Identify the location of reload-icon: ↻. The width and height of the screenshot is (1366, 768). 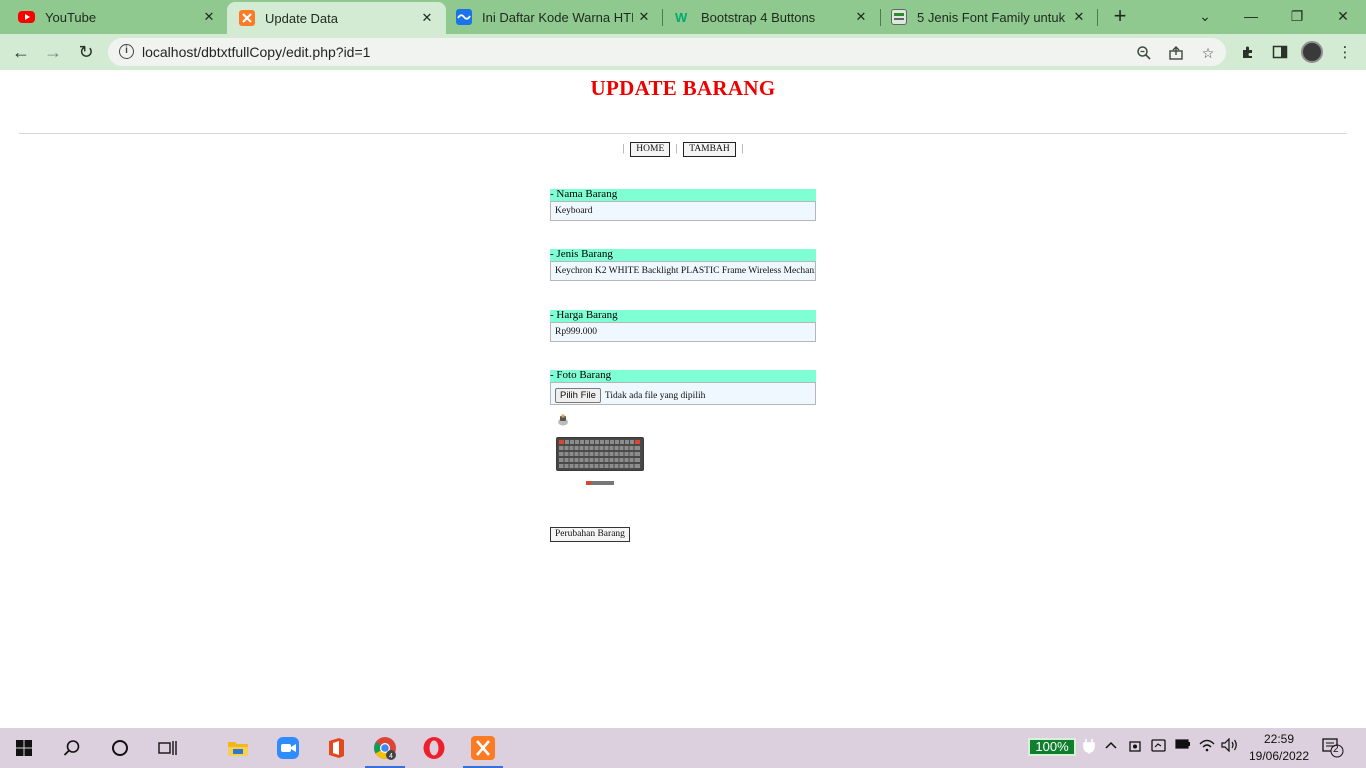
(86, 52).